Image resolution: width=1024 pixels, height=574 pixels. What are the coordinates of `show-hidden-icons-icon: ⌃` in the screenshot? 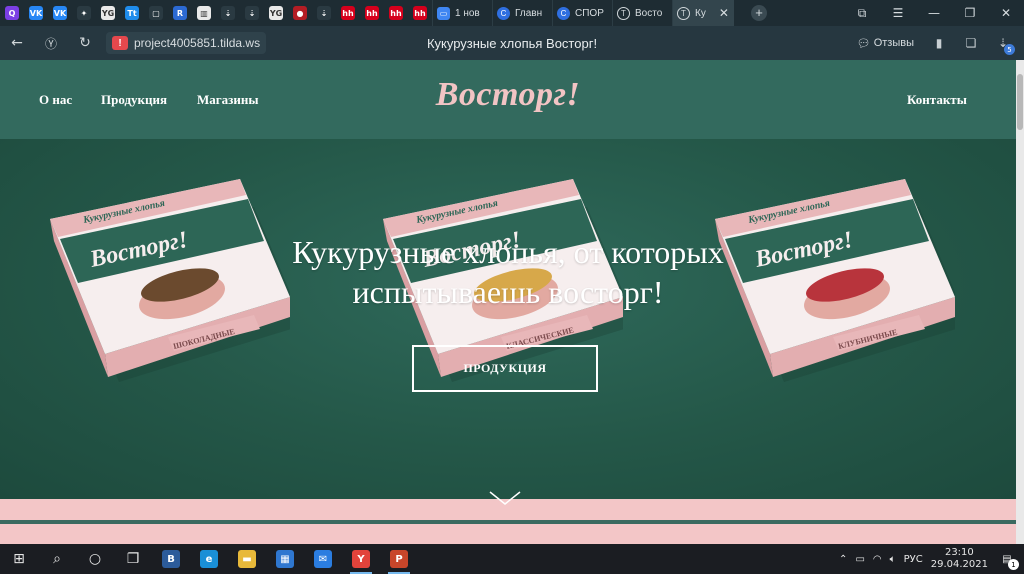 It's located at (843, 559).